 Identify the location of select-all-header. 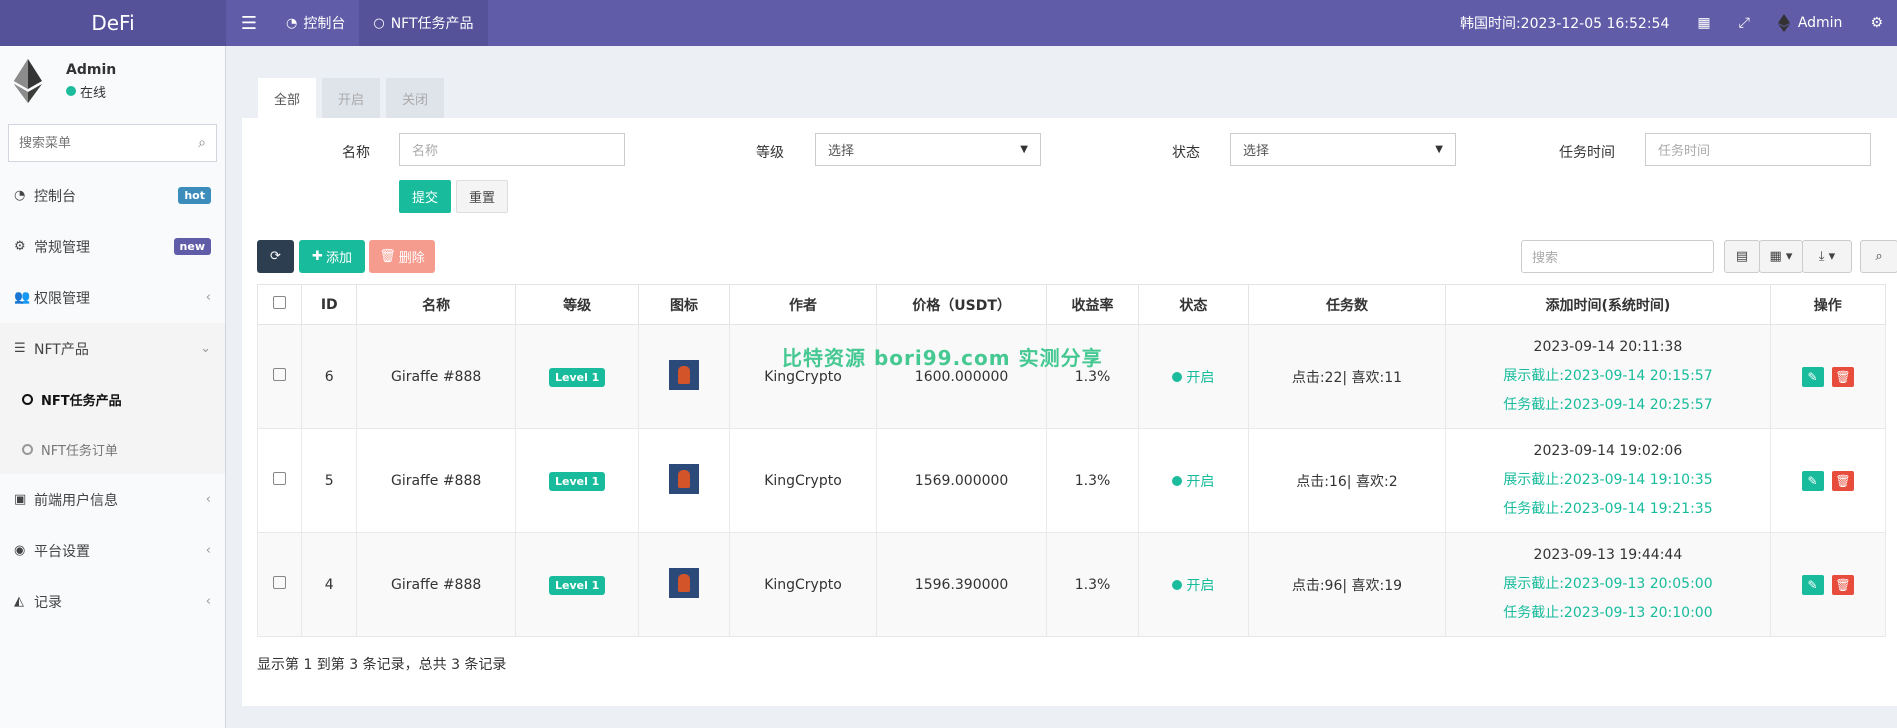
(279, 304).